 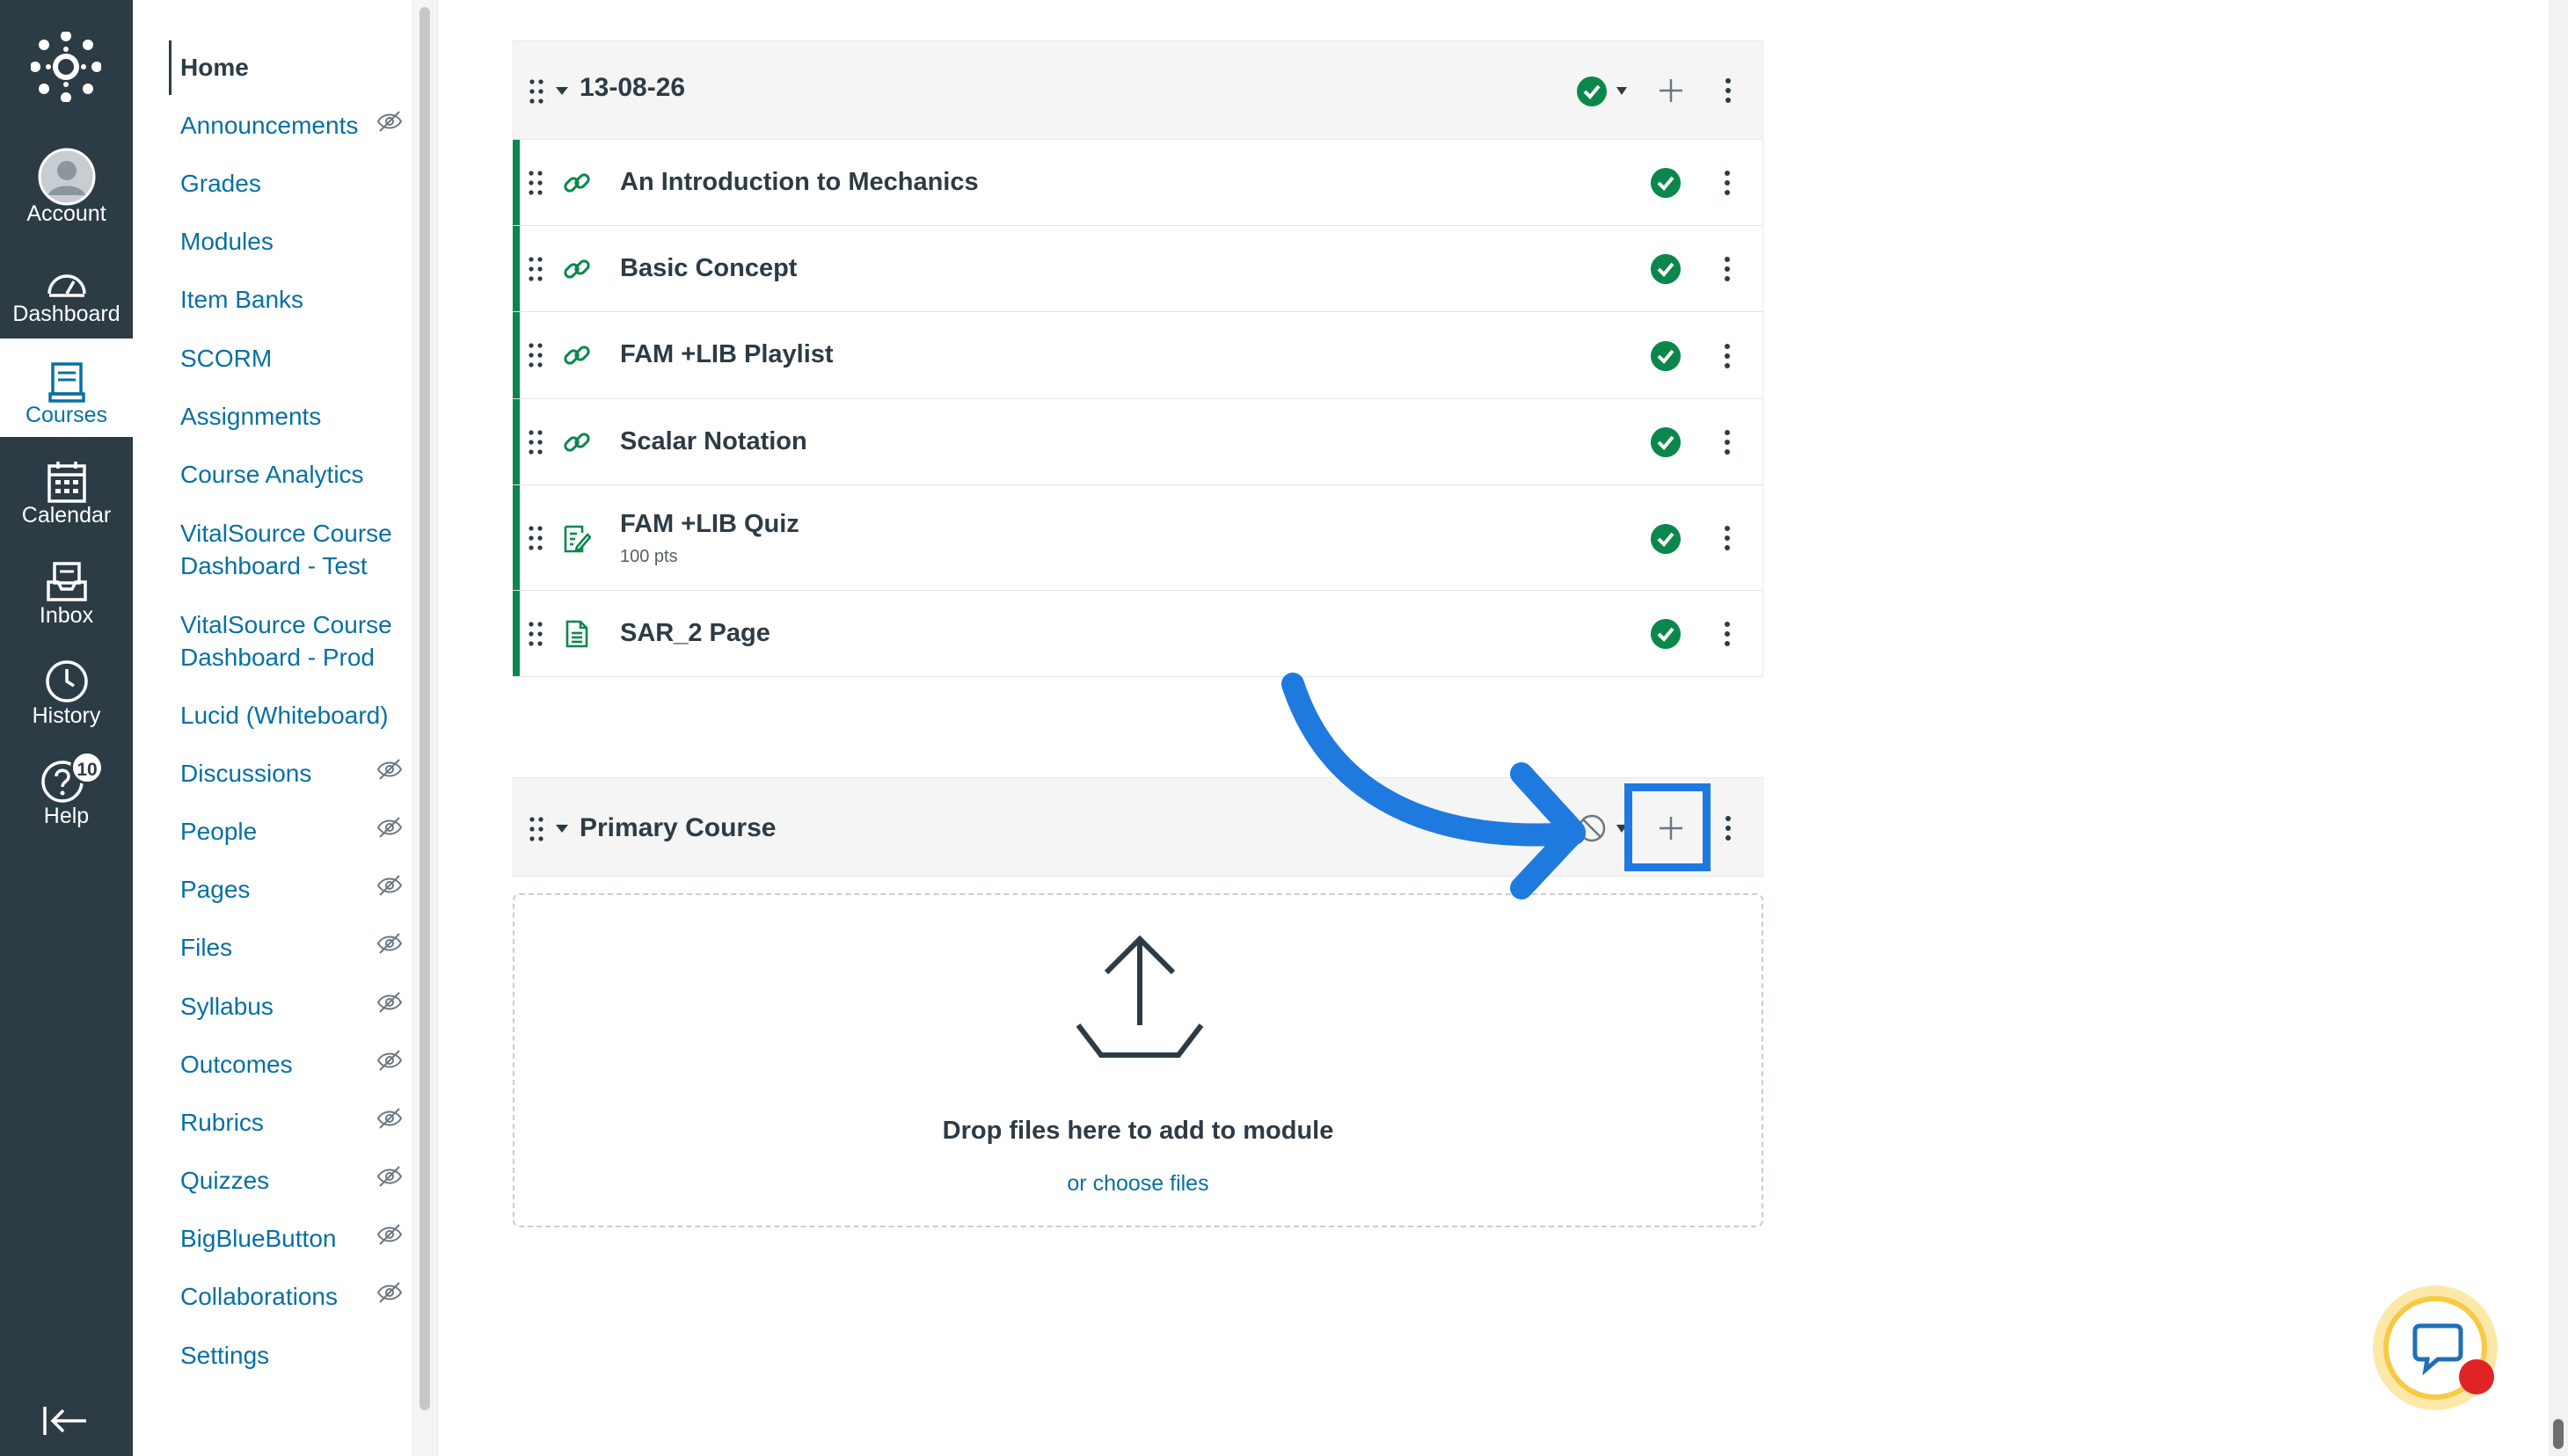 What do you see at coordinates (1433, 786) in the screenshot?
I see `annotation-arrow` at bounding box center [1433, 786].